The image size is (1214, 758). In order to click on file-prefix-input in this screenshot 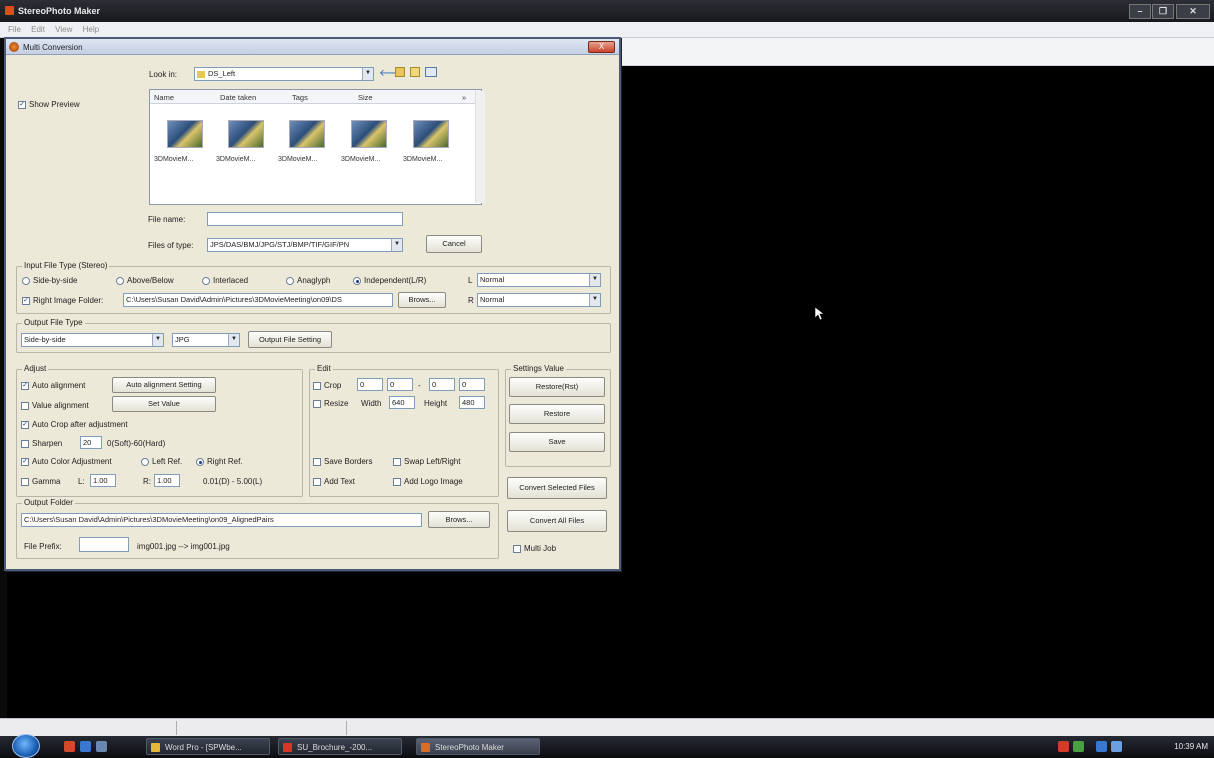, I will do `click(104, 544)`.